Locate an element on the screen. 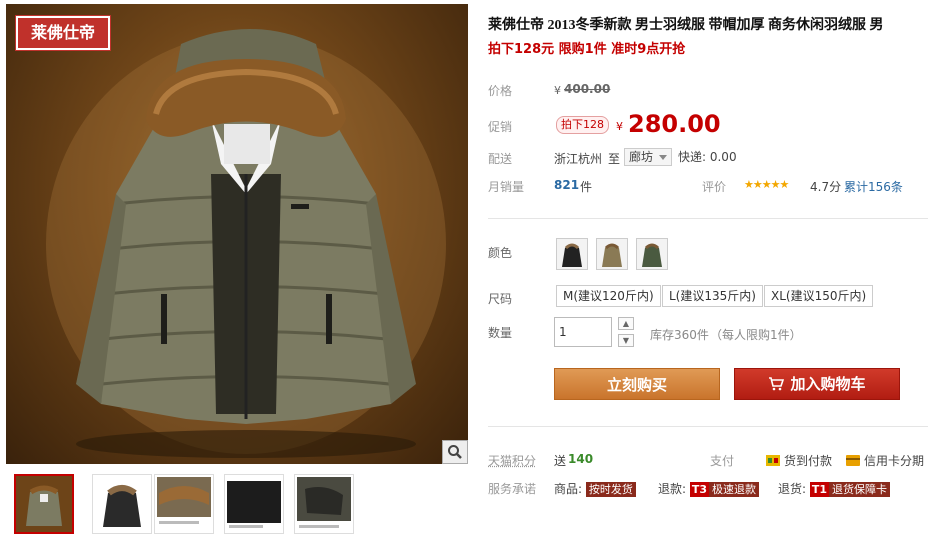 The height and width of the screenshot is (548, 930). points-value: 140 is located at coordinates (581, 459).